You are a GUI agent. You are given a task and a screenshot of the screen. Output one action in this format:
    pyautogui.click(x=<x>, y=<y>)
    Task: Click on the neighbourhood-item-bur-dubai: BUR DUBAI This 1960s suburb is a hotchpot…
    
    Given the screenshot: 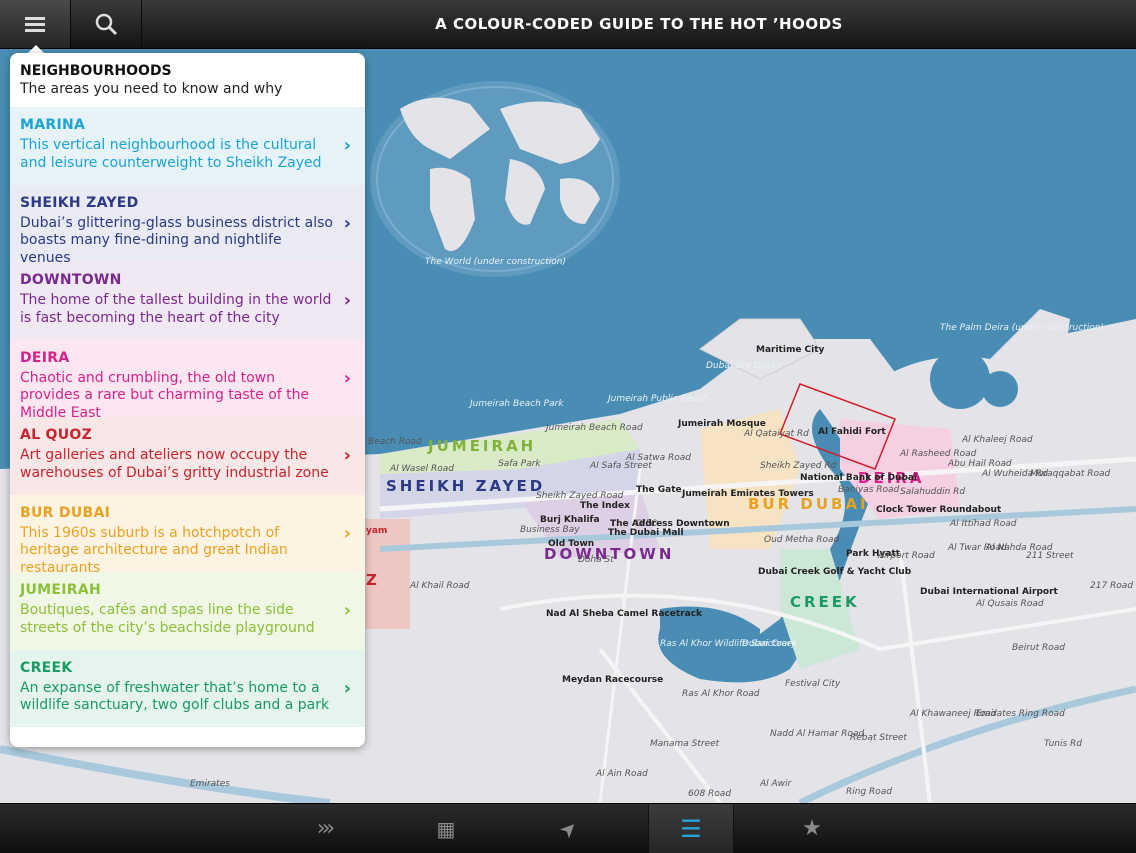 What is the action you would take?
    pyautogui.click(x=187, y=535)
    